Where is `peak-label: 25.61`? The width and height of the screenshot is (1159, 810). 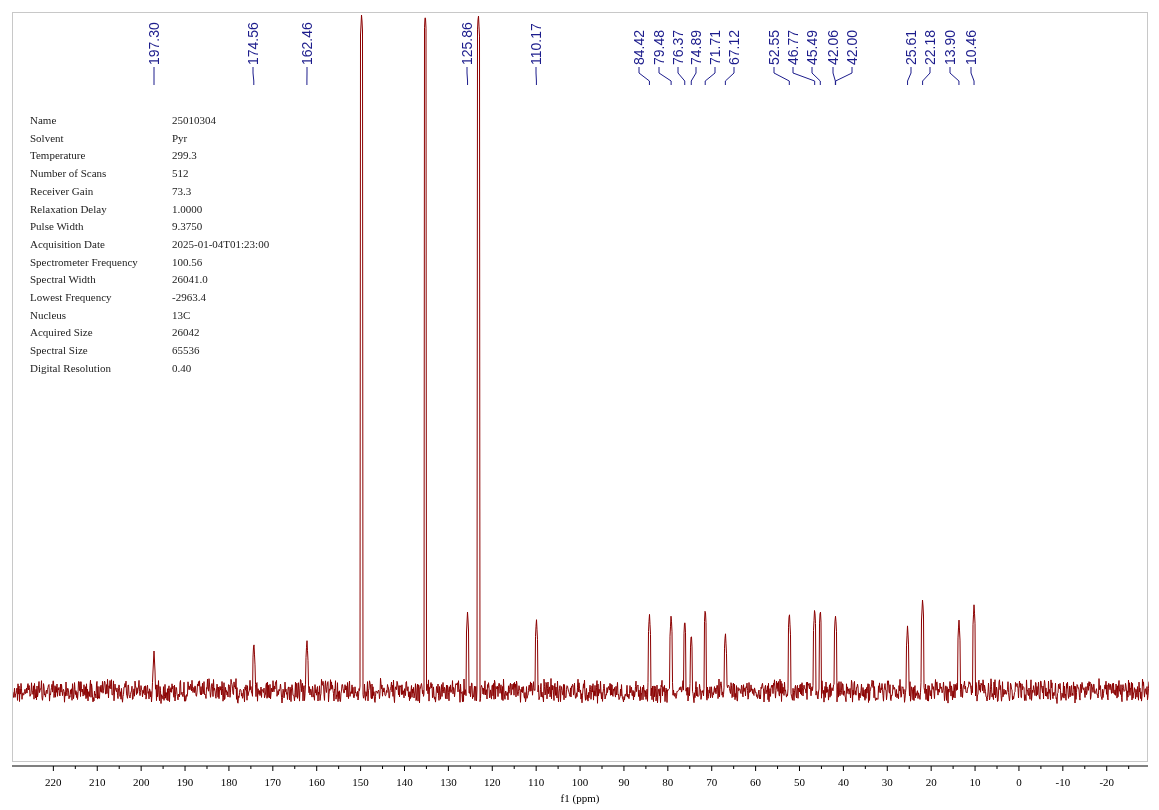 peak-label: 25.61 is located at coordinates (911, 47).